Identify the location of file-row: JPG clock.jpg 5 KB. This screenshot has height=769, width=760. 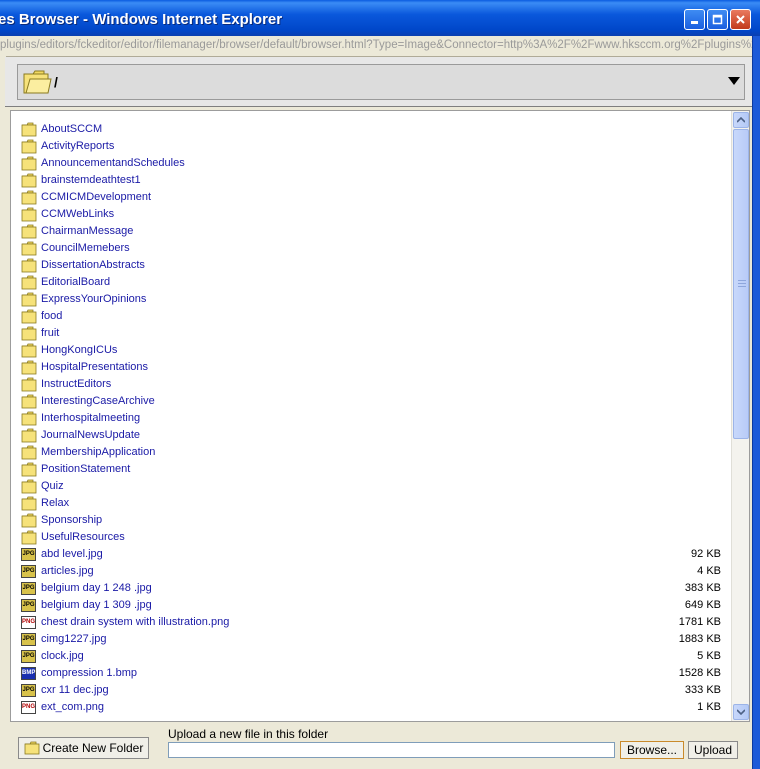
(372, 656).